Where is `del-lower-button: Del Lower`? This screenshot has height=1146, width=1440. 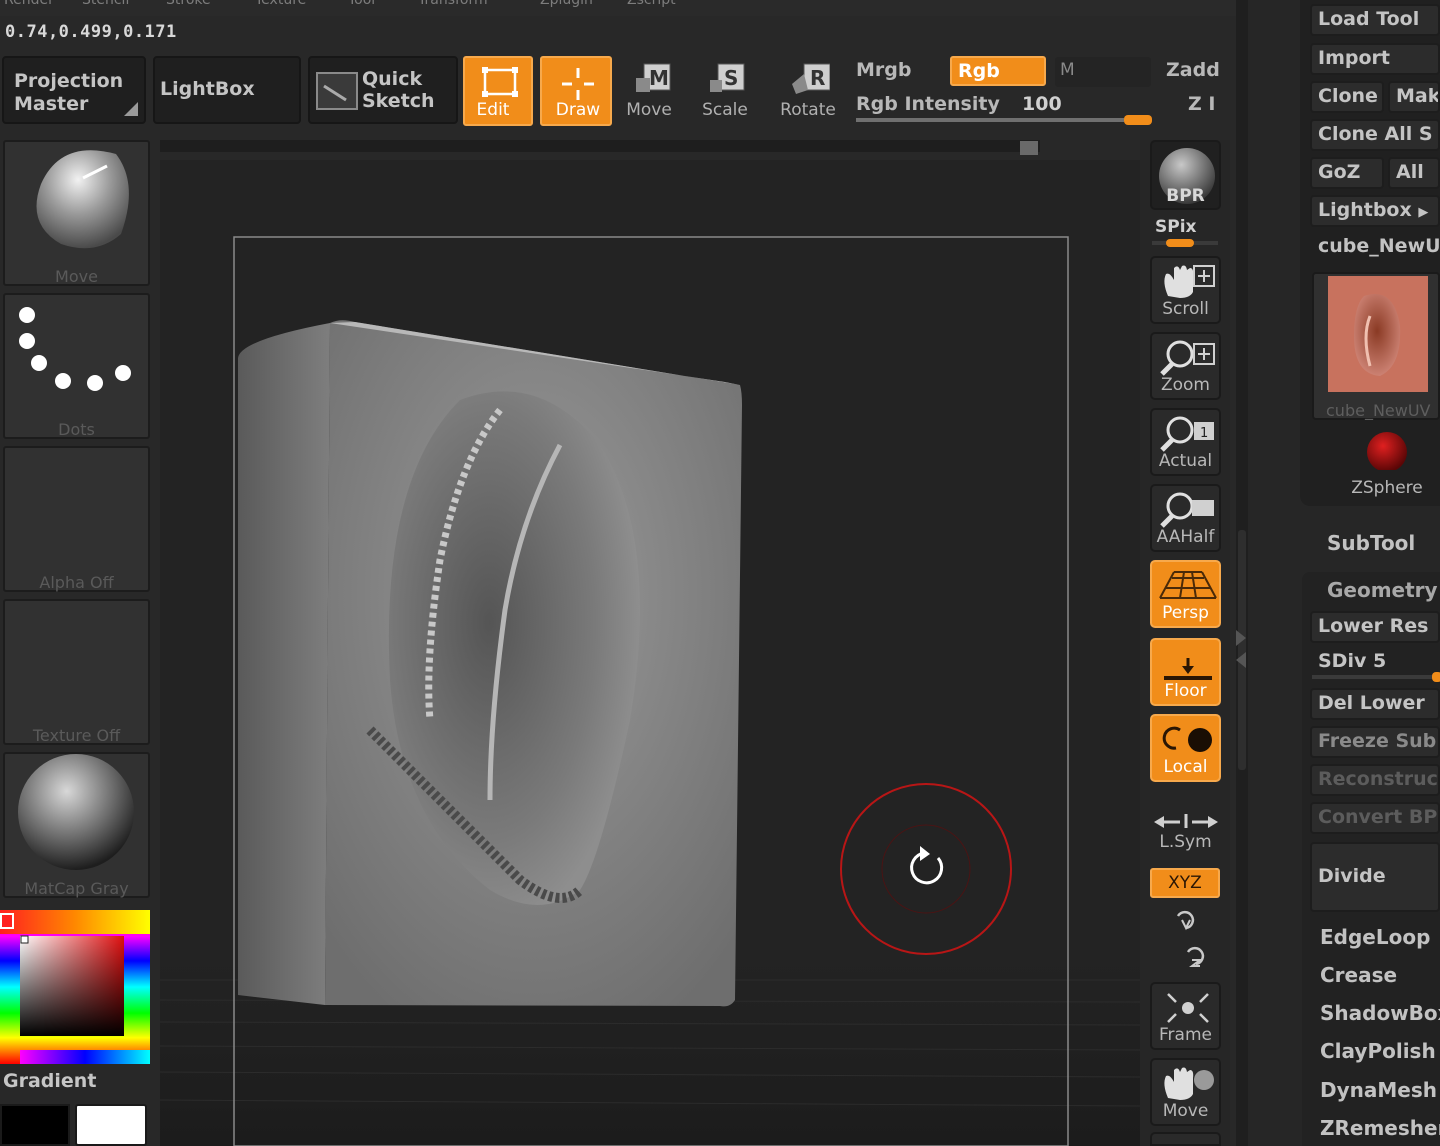 del-lower-button: Del Lower is located at coordinates (1375, 704).